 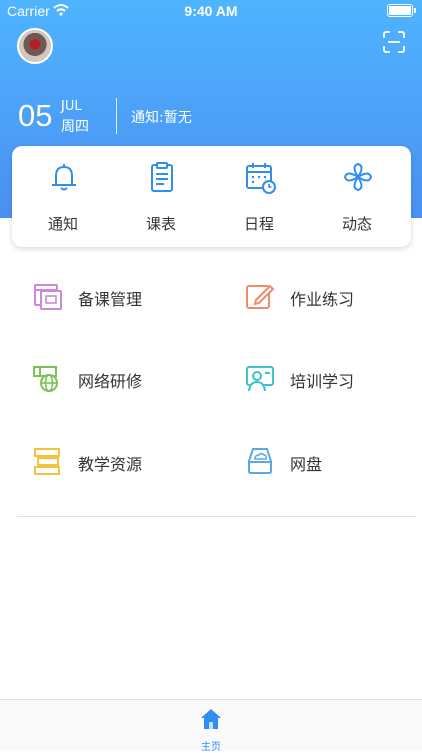 I want to click on menu-item-label: 网盘, so click(x=306, y=464).